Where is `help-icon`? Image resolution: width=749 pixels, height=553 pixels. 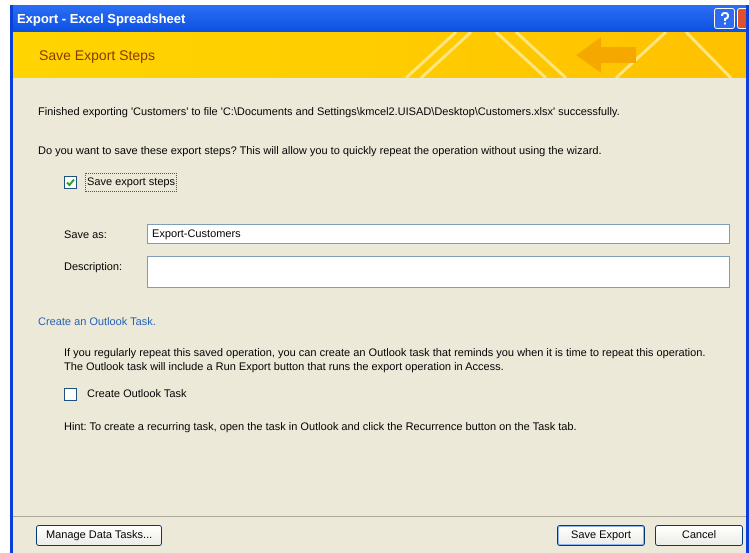 help-icon is located at coordinates (725, 18).